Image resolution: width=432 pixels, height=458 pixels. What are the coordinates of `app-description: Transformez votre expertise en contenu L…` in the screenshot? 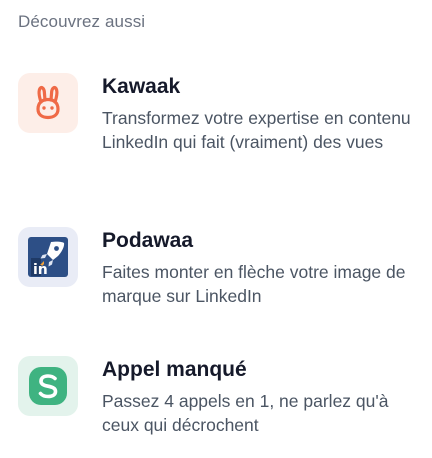 It's located at (256, 130).